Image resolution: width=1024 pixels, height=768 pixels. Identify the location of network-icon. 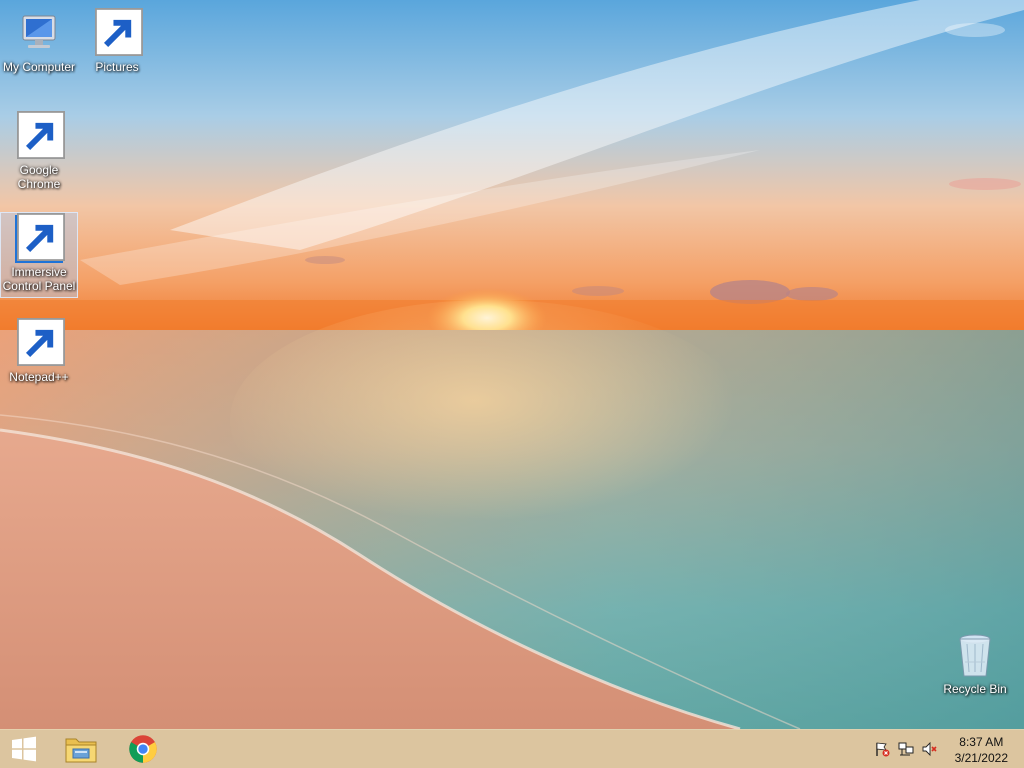
(906, 749).